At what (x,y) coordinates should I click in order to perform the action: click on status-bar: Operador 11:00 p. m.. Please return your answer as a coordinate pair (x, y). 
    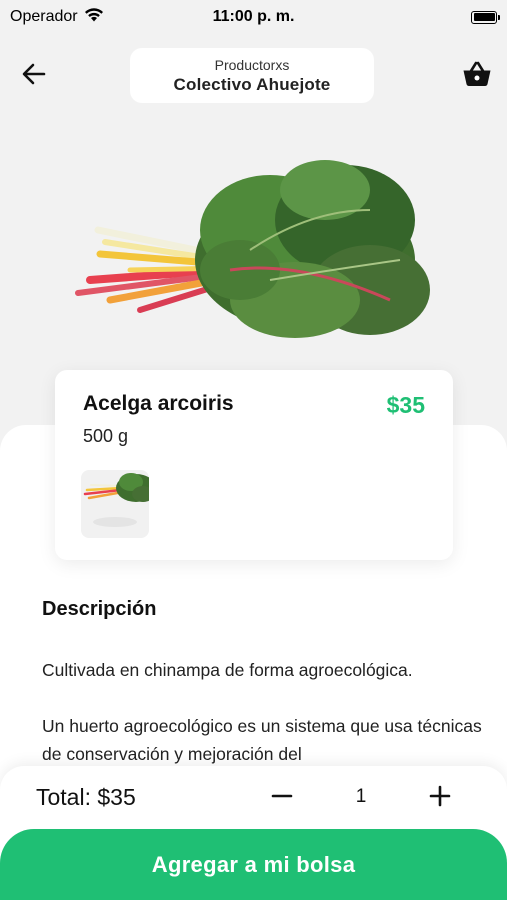
    Looking at the image, I should click on (253, 17).